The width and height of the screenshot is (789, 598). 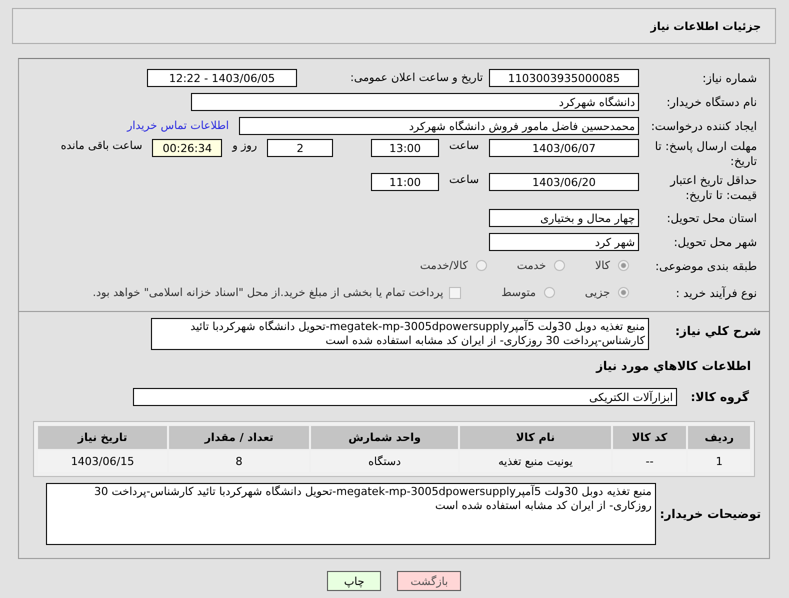 I want to click on column-header: کد کالا, so click(x=649, y=437).